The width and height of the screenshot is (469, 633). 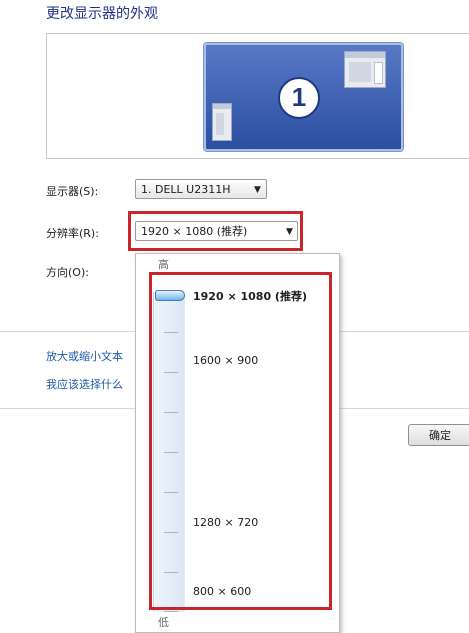 What do you see at coordinates (438, 435) in the screenshot?
I see `ok-button: 确定` at bounding box center [438, 435].